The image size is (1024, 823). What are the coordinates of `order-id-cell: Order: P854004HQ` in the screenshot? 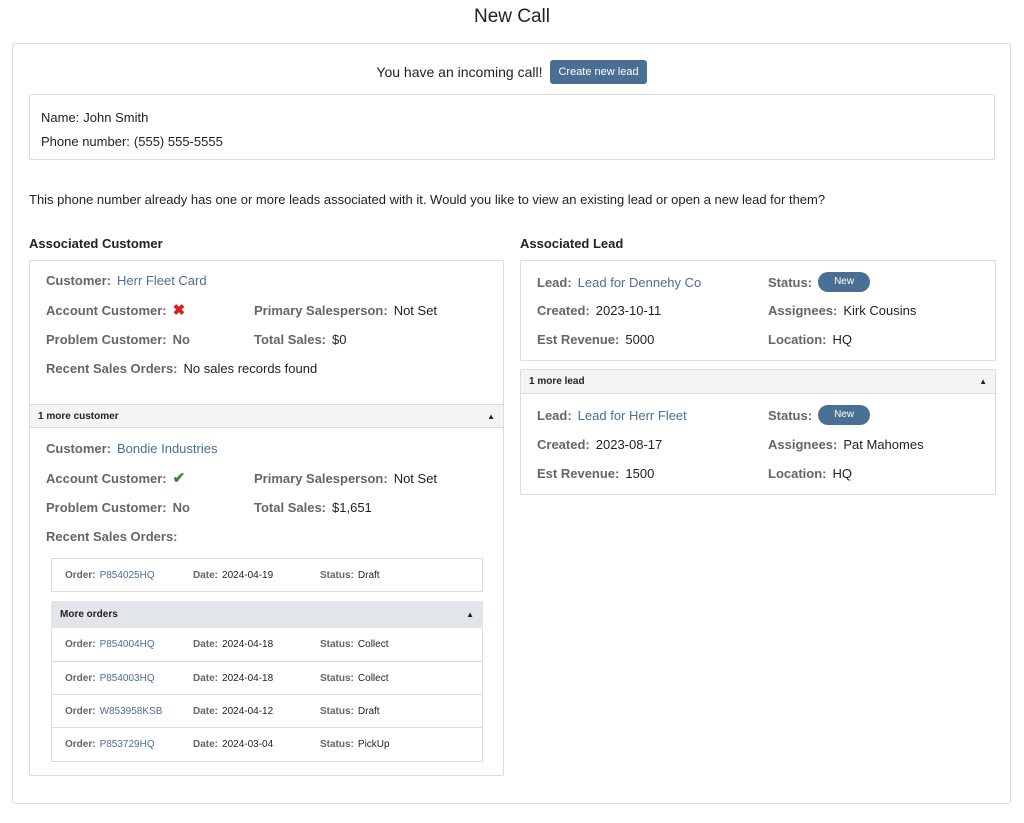 It's located at (110, 644).